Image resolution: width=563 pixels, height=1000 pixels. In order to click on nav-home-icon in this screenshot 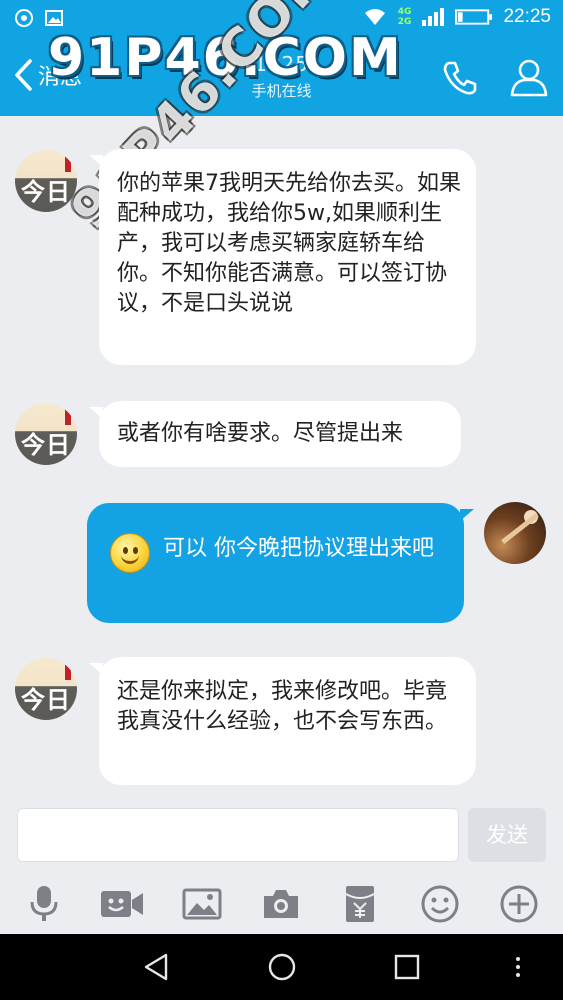, I will do `click(282, 967)`.